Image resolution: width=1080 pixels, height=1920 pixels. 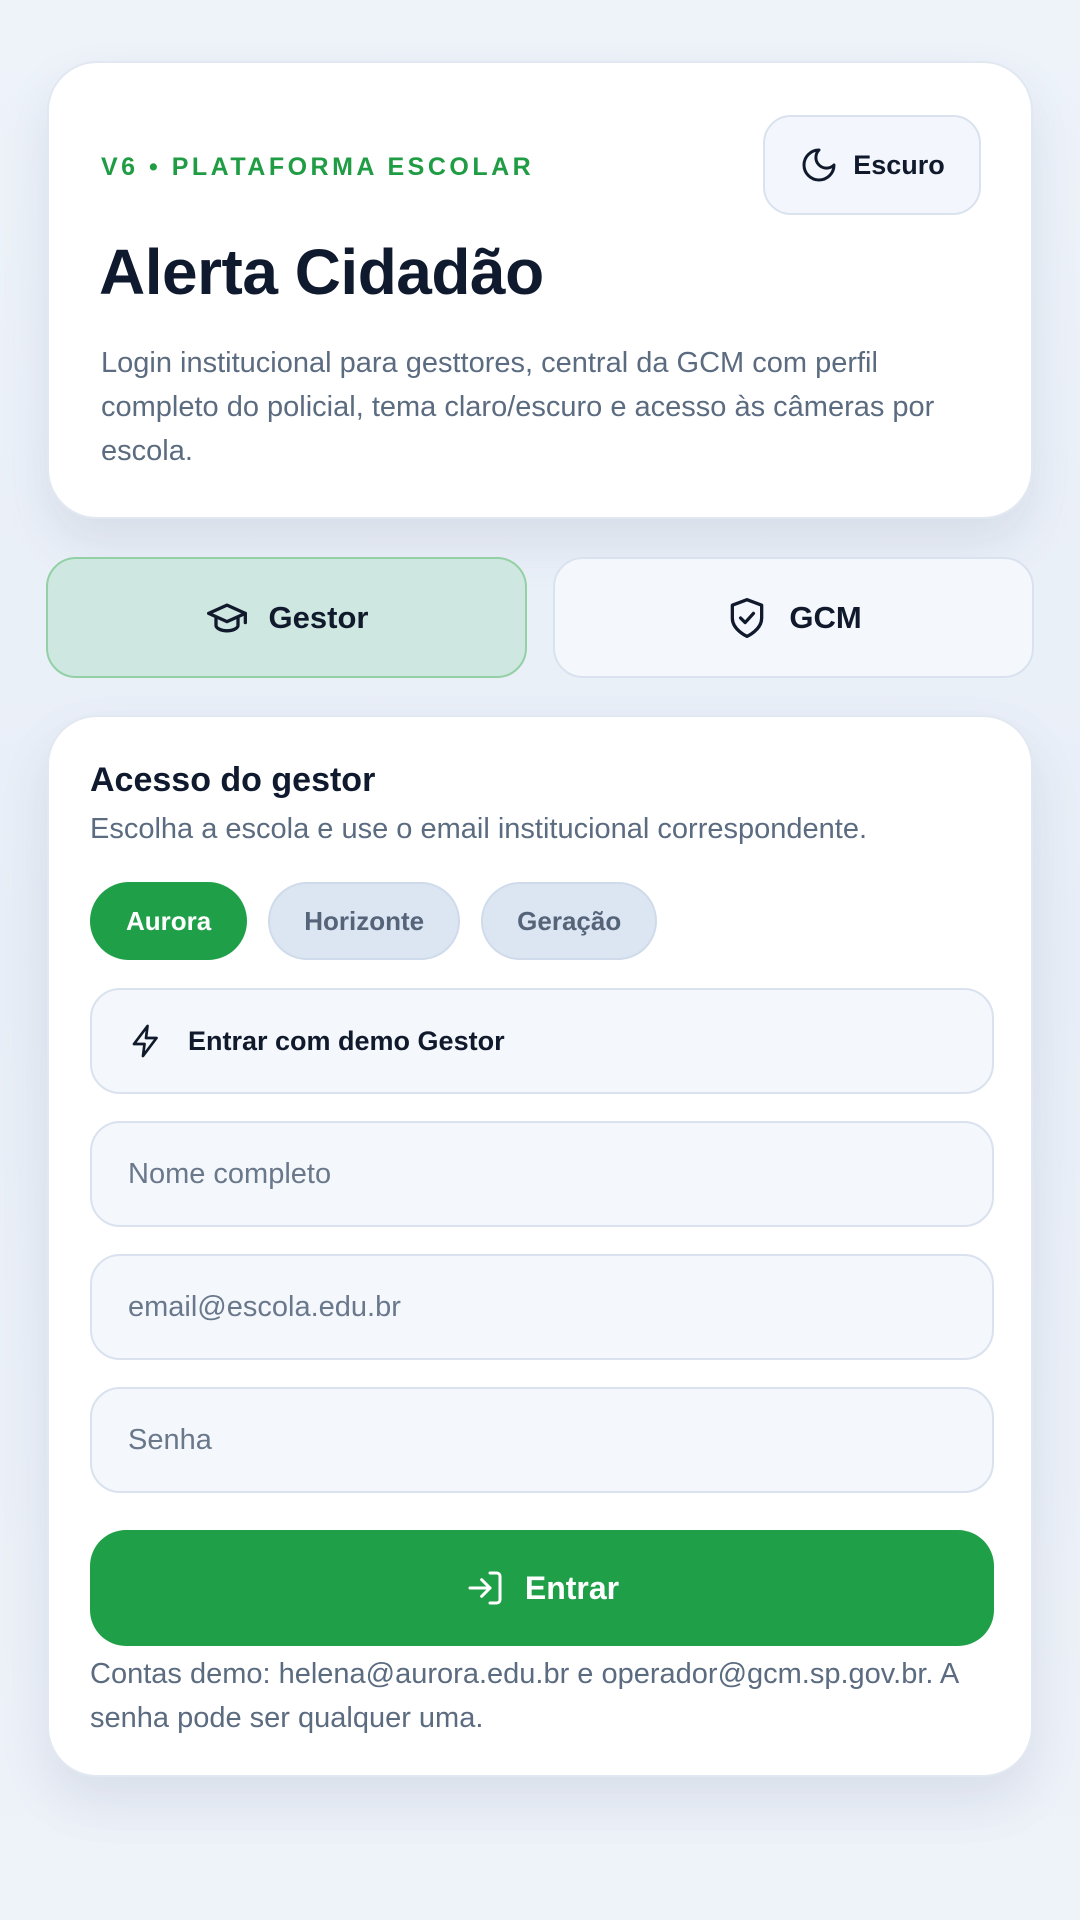 What do you see at coordinates (747, 618) in the screenshot?
I see `shield-check-icon` at bounding box center [747, 618].